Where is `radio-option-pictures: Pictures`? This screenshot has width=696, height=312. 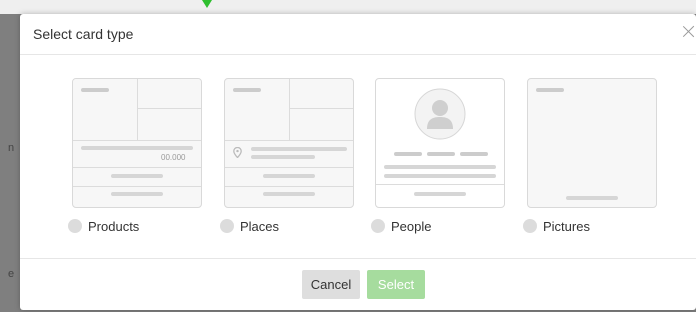
radio-option-pictures: Pictures is located at coordinates (556, 226).